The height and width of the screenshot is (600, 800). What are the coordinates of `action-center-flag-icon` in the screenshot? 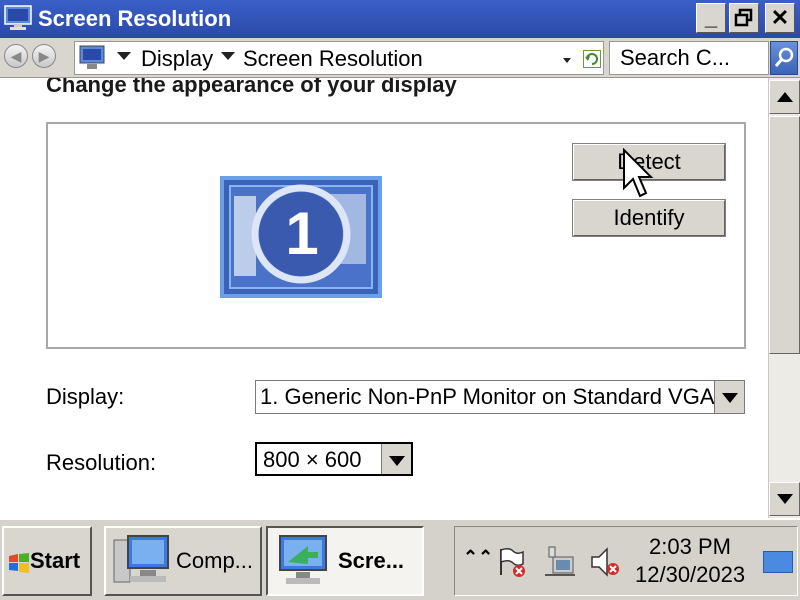 It's located at (512, 562).